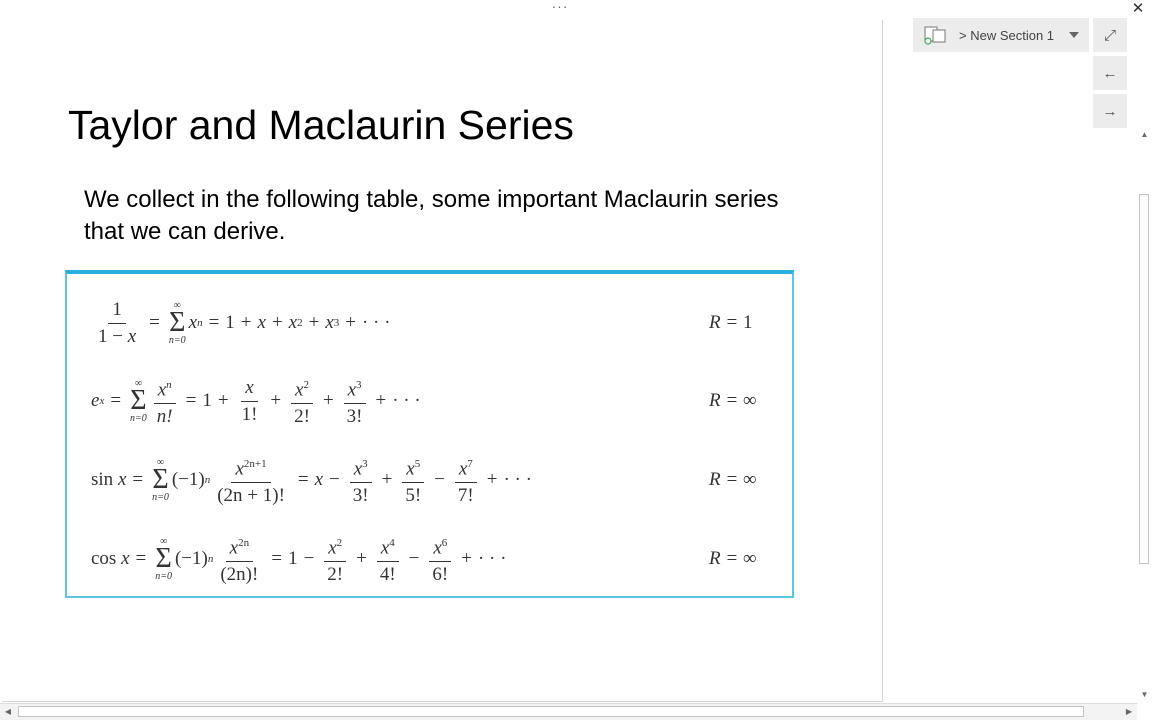 This screenshot has width=1152, height=720. I want to click on vertical-scrollbar: ▲ ▼, so click(1144, 415).